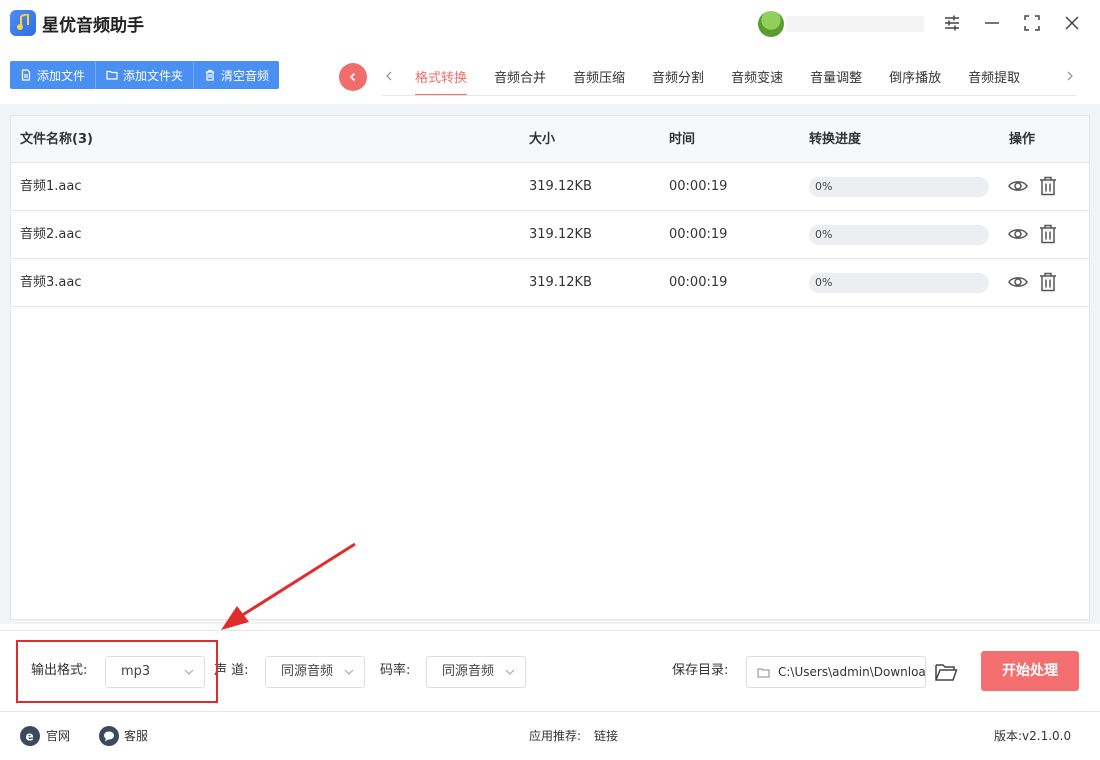 Image resolution: width=1100 pixels, height=760 pixels. What do you see at coordinates (946, 672) in the screenshot?
I see `open-folder-icon` at bounding box center [946, 672].